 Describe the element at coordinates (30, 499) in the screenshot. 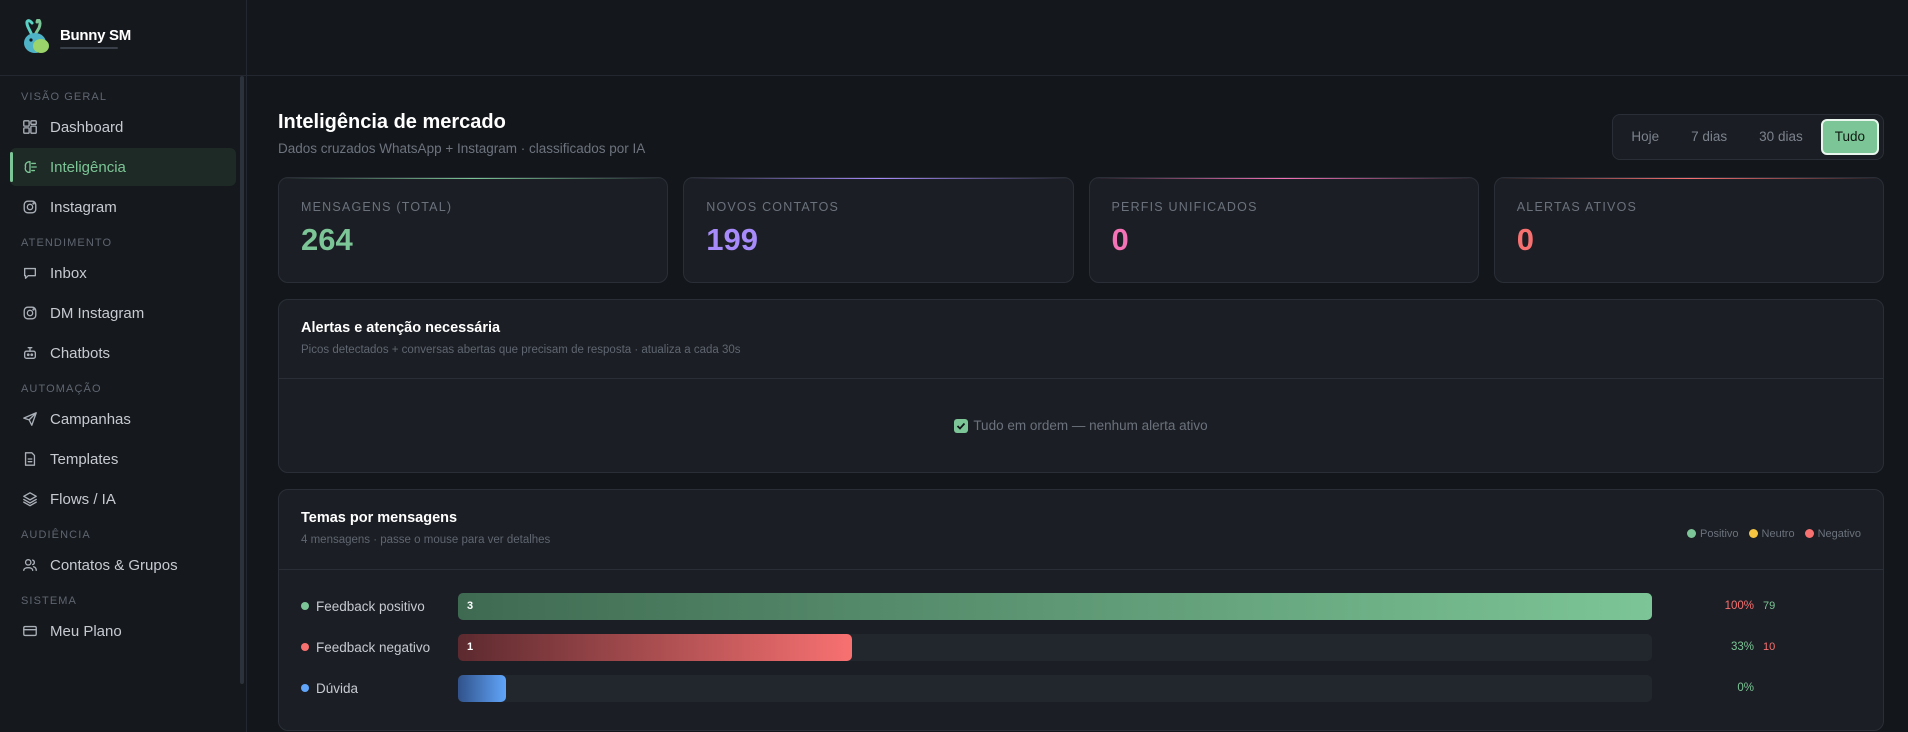

I see `layers-icon` at that location.